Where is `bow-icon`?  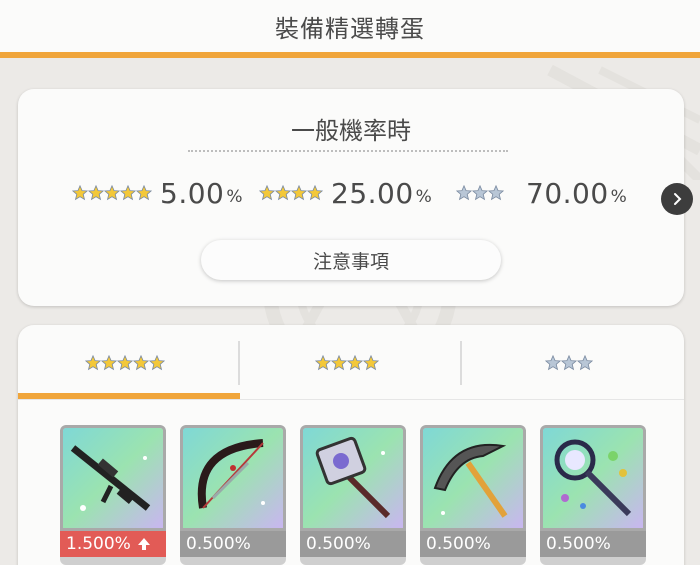
bow-icon is located at coordinates (233, 478).